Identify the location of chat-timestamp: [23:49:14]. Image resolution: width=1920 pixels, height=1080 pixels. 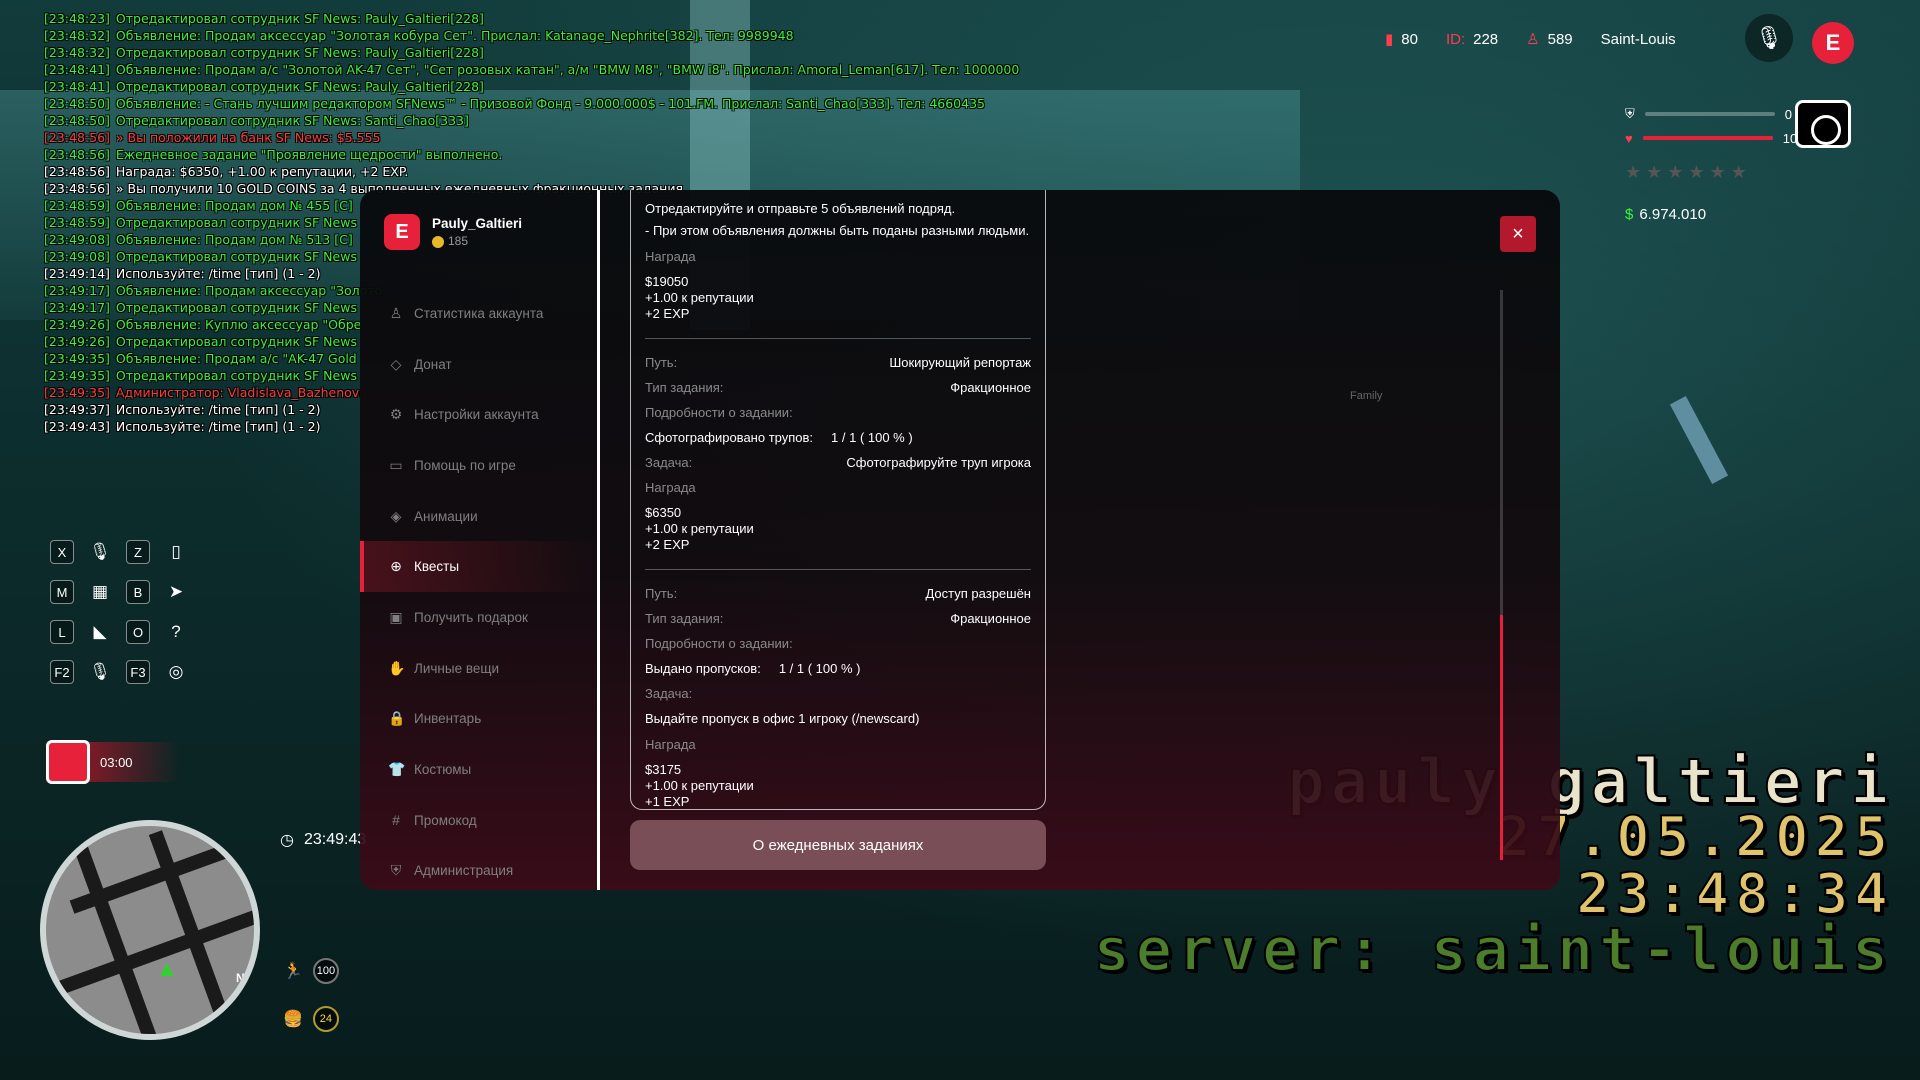
(77, 273).